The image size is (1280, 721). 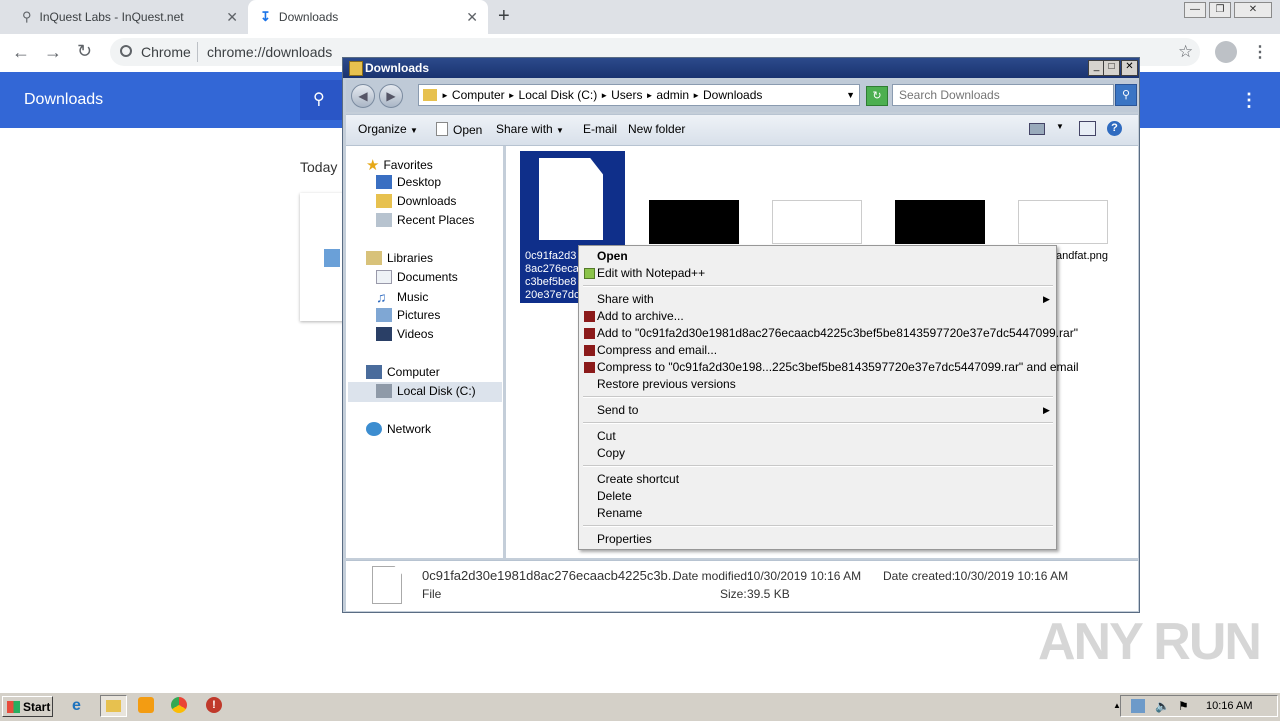 I want to click on videos-icon, so click(x=384, y=334).